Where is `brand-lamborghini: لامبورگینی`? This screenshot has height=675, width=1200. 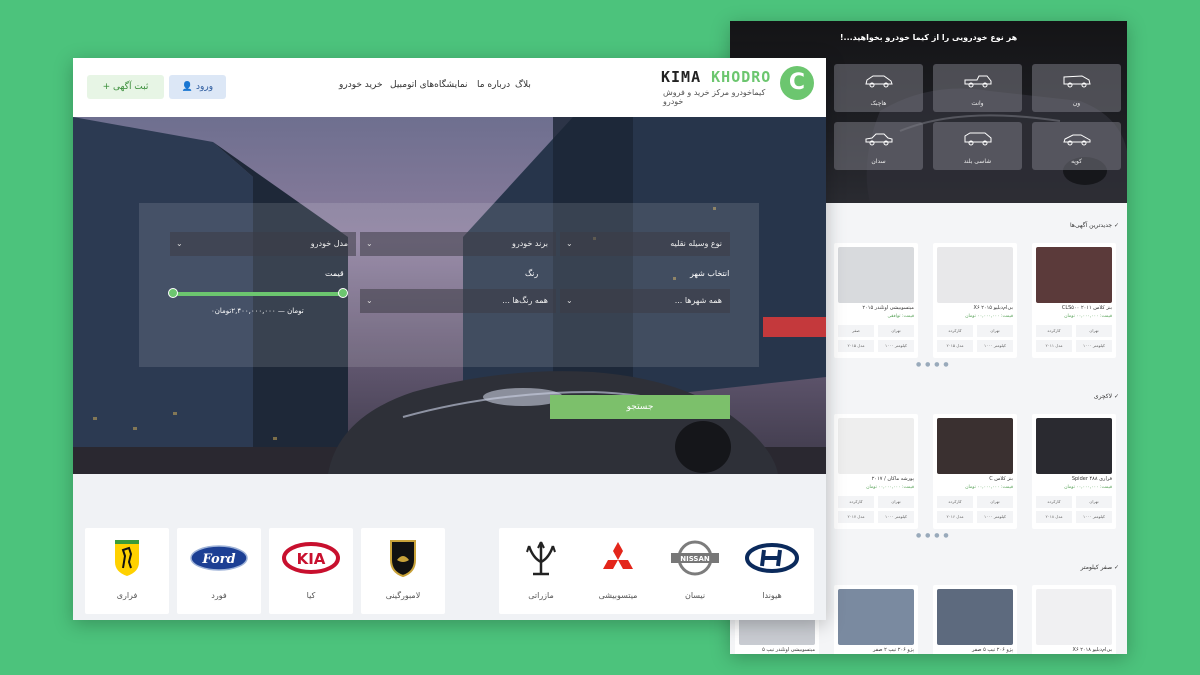 brand-lamborghini: لامبورگینی is located at coordinates (403, 571).